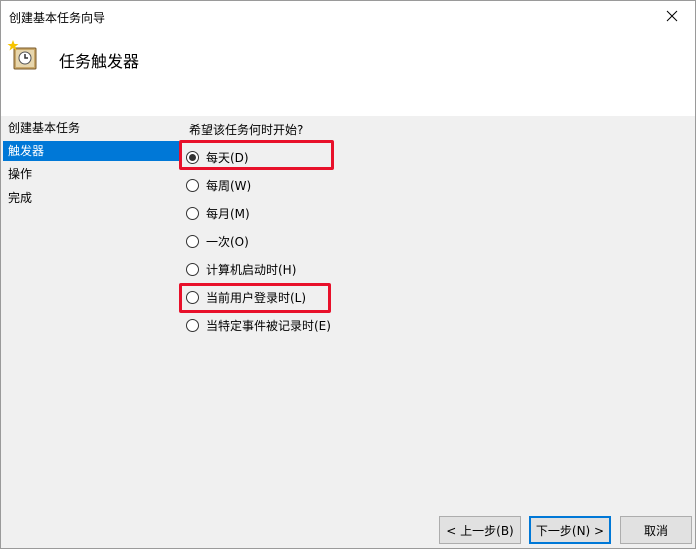 The width and height of the screenshot is (696, 549). I want to click on close-icon, so click(672, 16).